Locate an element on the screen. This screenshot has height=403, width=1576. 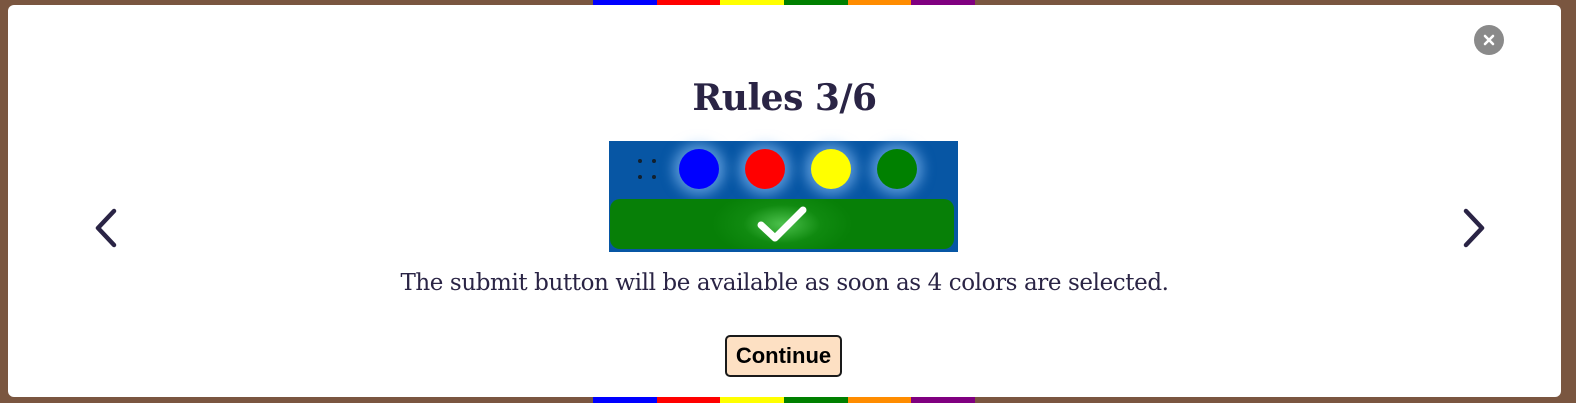
chevron-right-icon is located at coordinates (1474, 228).